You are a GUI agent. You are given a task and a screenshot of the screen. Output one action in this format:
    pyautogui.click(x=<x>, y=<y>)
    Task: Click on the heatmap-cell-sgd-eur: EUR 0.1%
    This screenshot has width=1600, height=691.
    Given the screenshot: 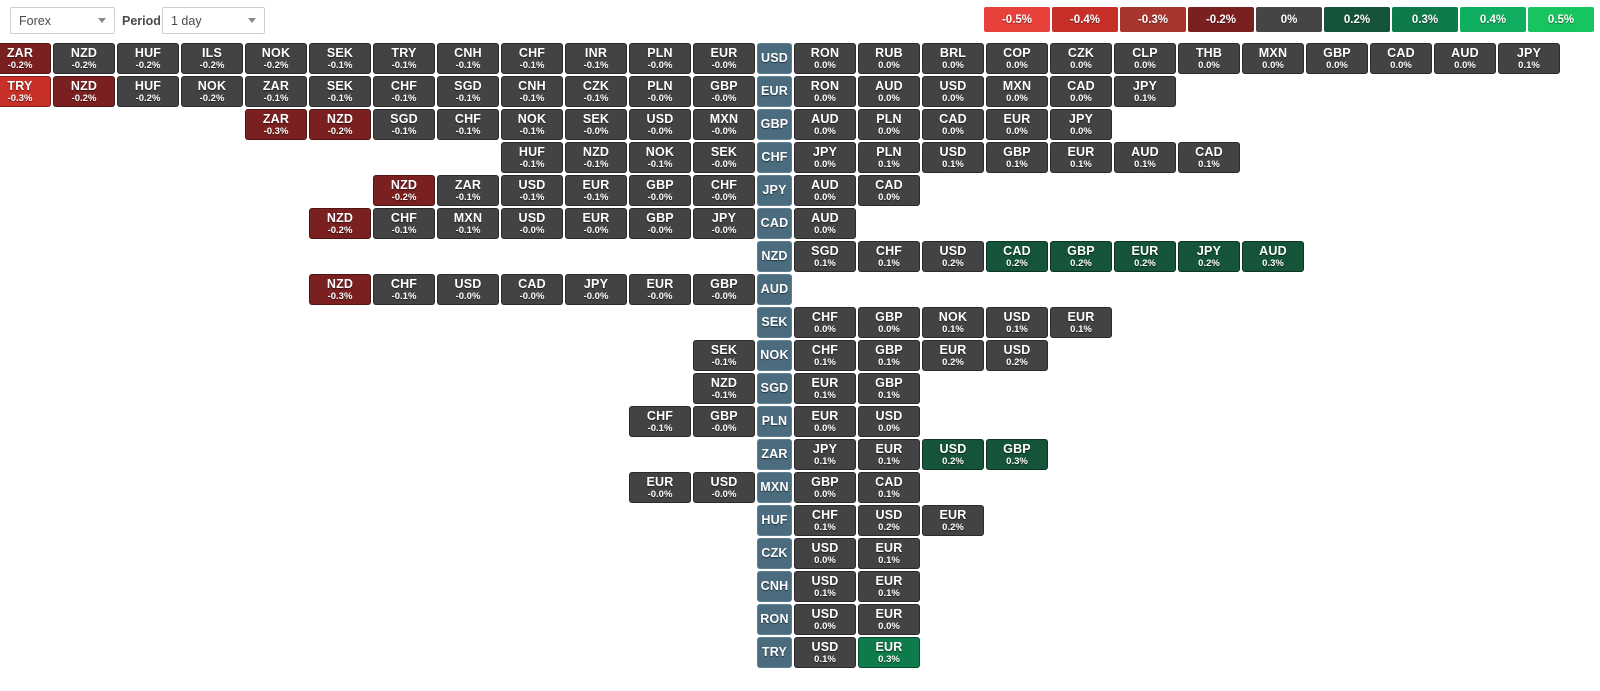 What is the action you would take?
    pyautogui.click(x=825, y=388)
    